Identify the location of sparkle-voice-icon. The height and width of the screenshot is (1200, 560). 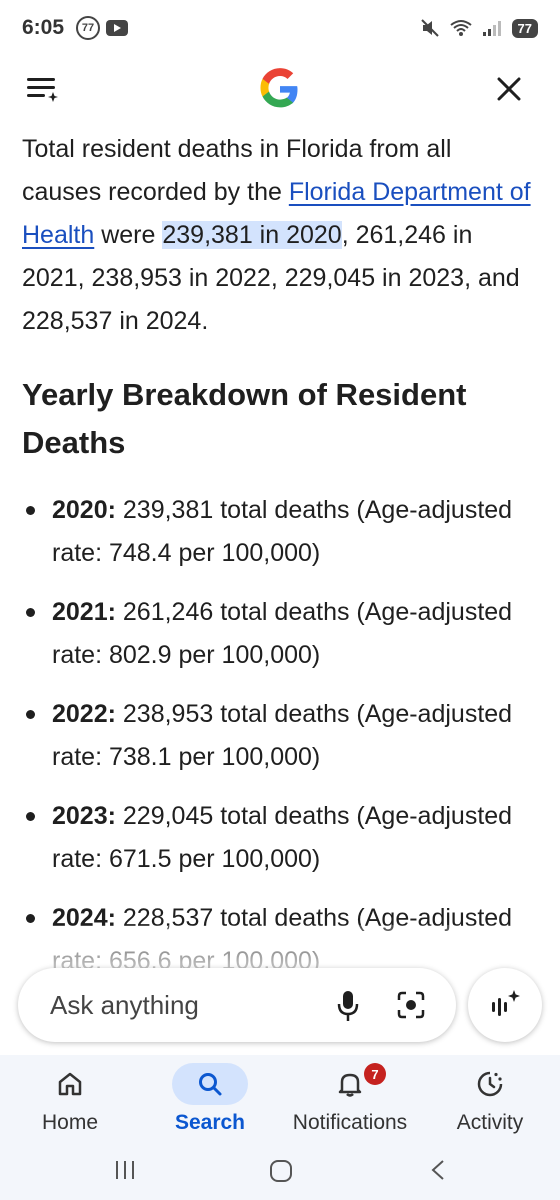
(506, 1003).